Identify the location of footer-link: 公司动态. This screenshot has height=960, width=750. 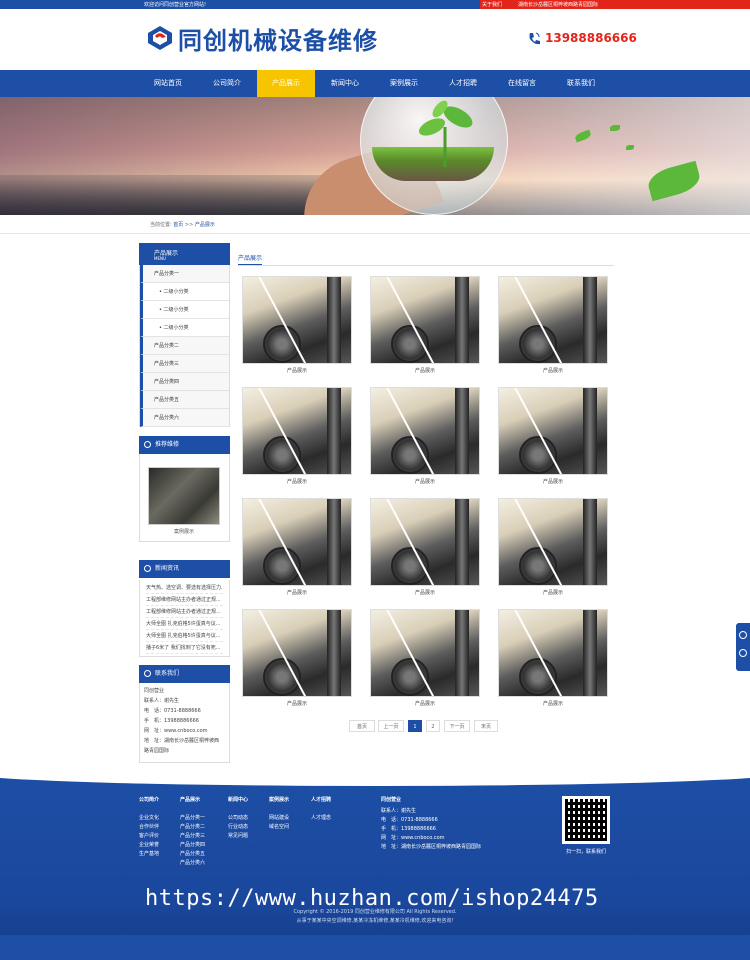
(238, 818).